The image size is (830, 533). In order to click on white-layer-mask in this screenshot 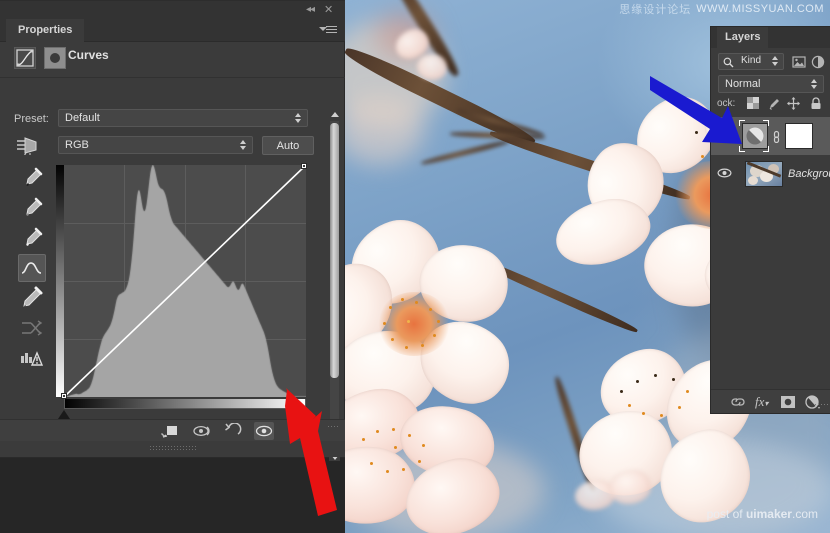, I will do `click(799, 136)`.